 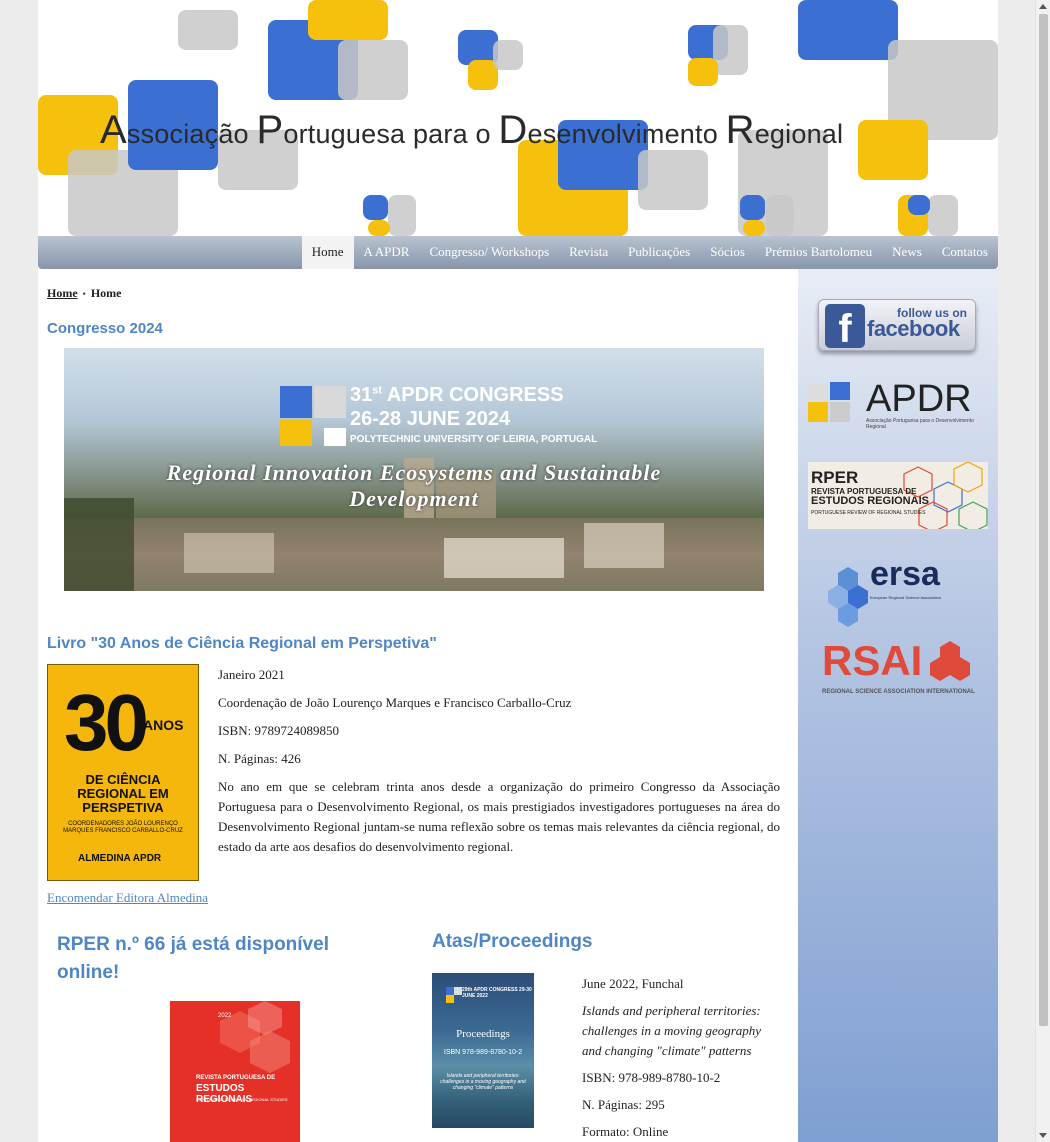 What do you see at coordinates (430, 419) in the screenshot?
I see `congress-dates: 26-28 JUNE 2024` at bounding box center [430, 419].